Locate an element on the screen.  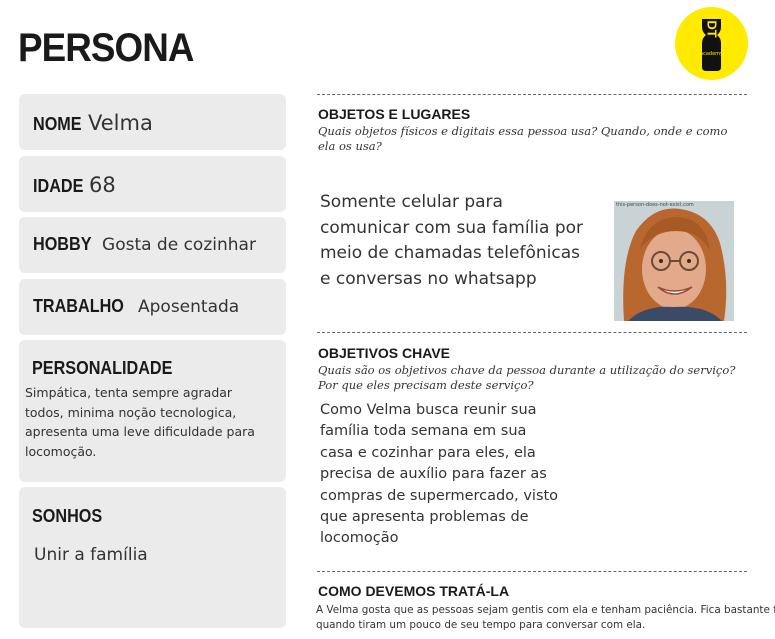
treatment-section-title: COMO DEVEMOS TRATÁ-LA is located at coordinates (414, 591).